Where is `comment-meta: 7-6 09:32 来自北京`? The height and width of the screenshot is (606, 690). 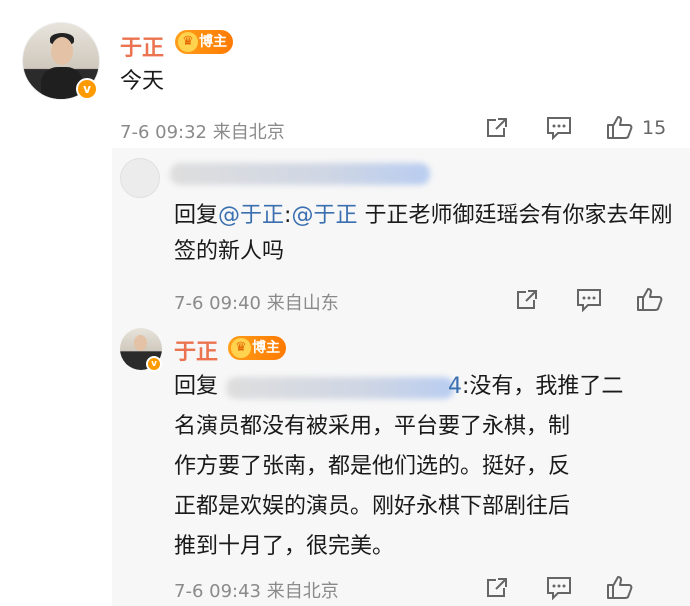
comment-meta: 7-6 09:32 来自北京 is located at coordinates (202, 131).